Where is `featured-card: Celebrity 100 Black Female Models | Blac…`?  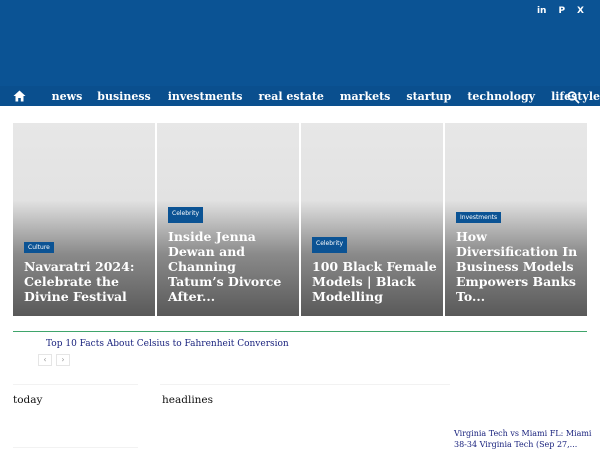
featured-card: Celebrity 100 Black Female Models | Blac… is located at coordinates (372, 219).